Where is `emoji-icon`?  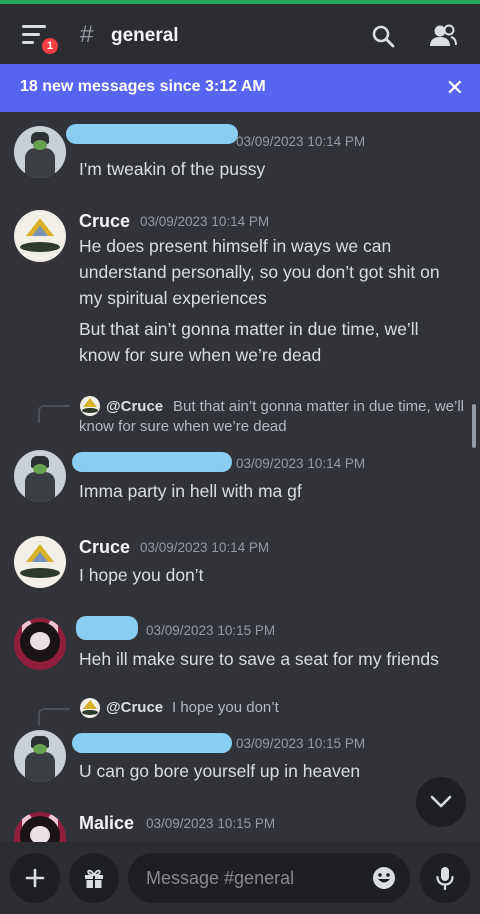 emoji-icon is located at coordinates (384, 878).